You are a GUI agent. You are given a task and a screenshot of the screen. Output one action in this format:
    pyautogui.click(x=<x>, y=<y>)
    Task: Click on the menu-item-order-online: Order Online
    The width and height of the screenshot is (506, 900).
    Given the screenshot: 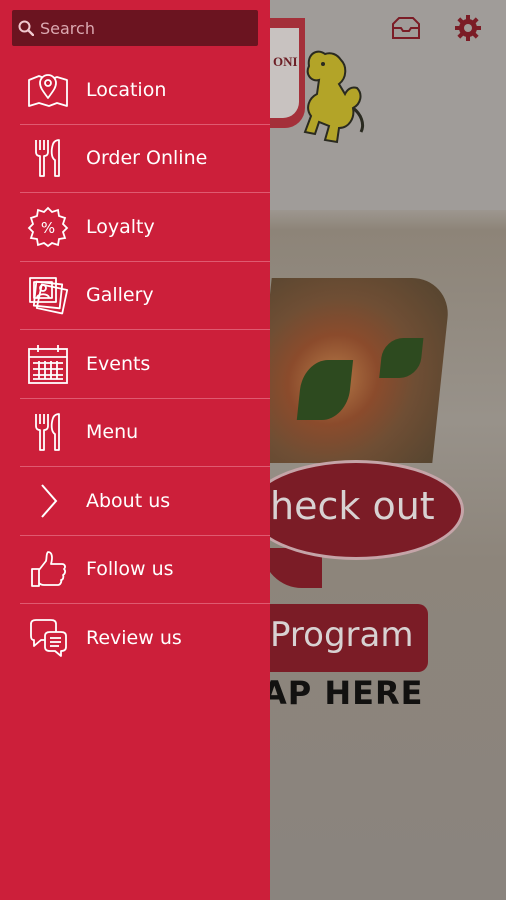 What is the action you would take?
    pyautogui.click(x=145, y=159)
    